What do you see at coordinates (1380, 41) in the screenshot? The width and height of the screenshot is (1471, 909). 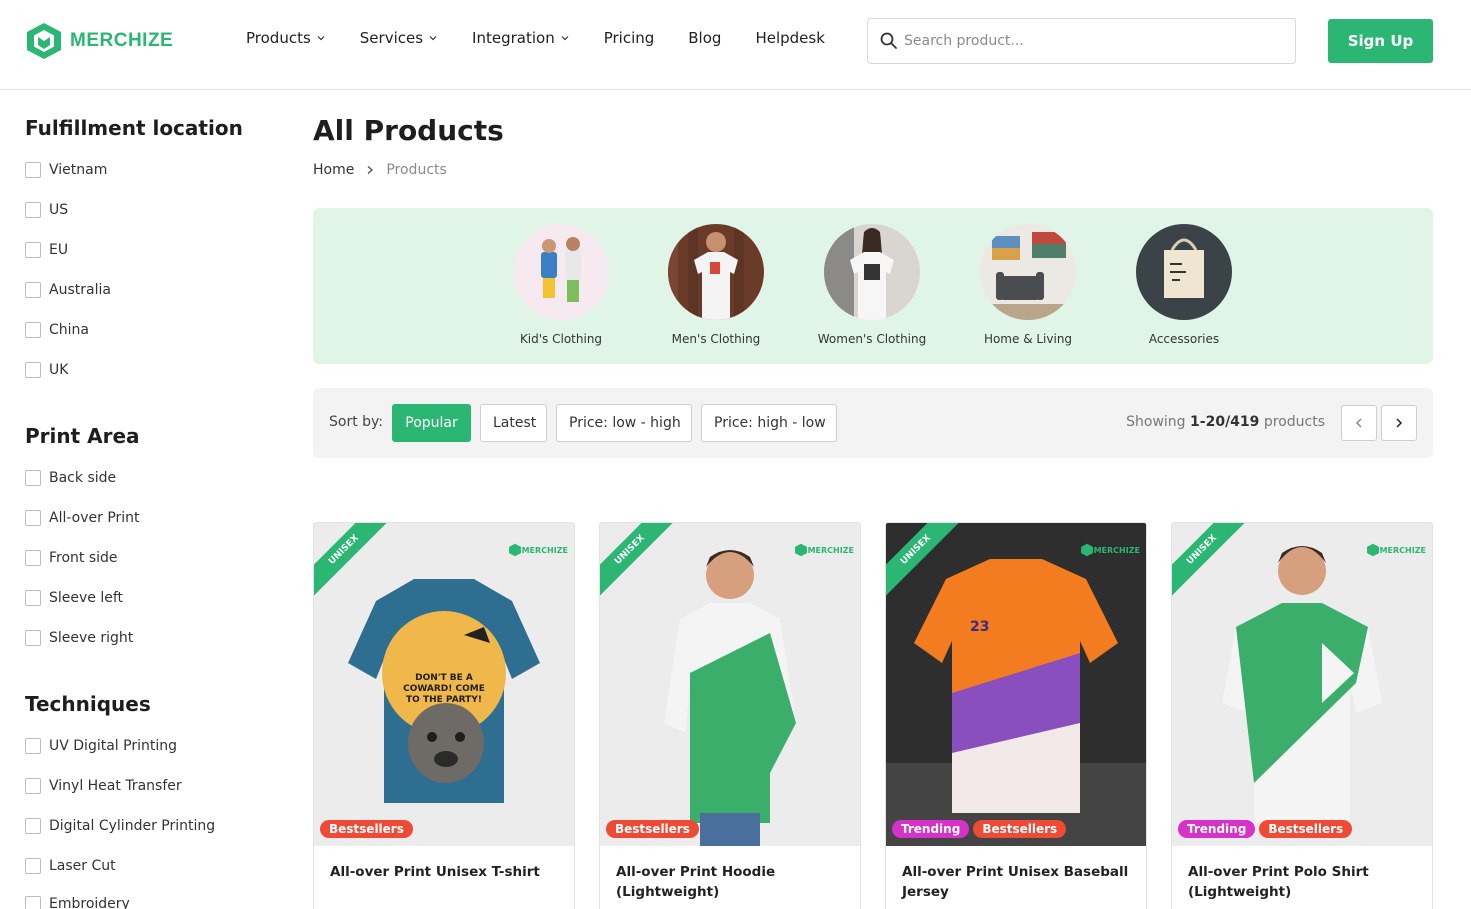 I see `sign-up-button: Sign Up` at bounding box center [1380, 41].